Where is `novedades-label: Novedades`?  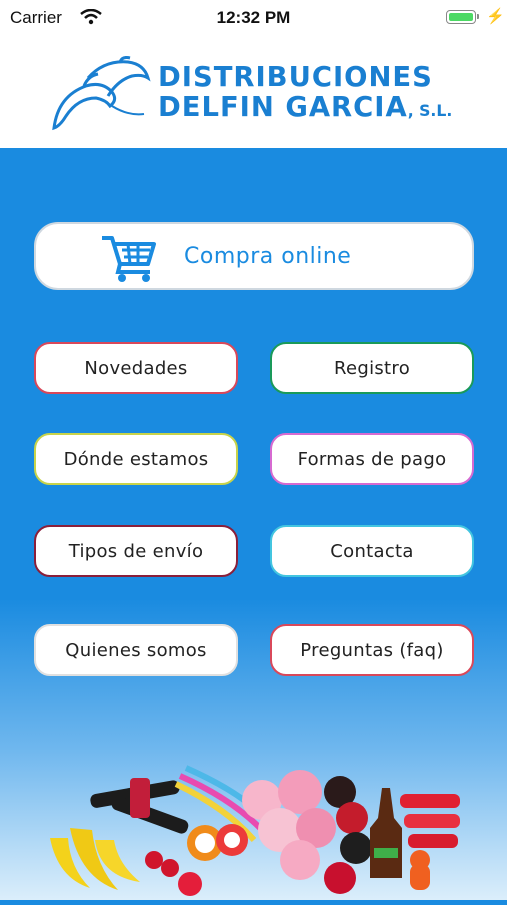 novedades-label: Novedades is located at coordinates (136, 368).